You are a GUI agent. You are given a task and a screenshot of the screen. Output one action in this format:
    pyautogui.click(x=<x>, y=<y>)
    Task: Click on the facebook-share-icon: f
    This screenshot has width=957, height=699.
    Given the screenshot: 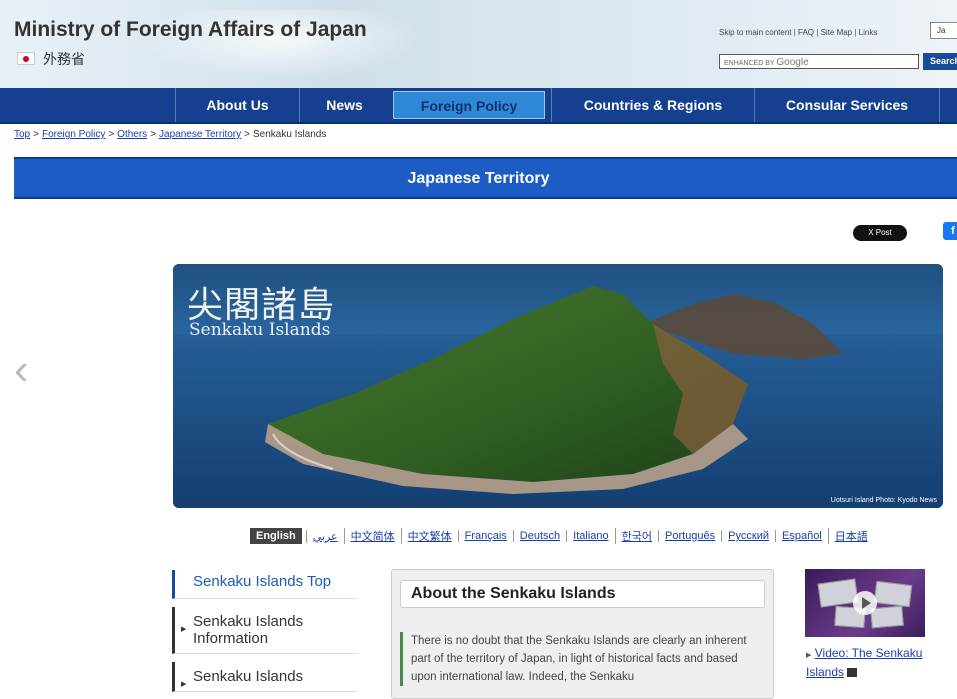 What is the action you would take?
    pyautogui.click(x=950, y=231)
    